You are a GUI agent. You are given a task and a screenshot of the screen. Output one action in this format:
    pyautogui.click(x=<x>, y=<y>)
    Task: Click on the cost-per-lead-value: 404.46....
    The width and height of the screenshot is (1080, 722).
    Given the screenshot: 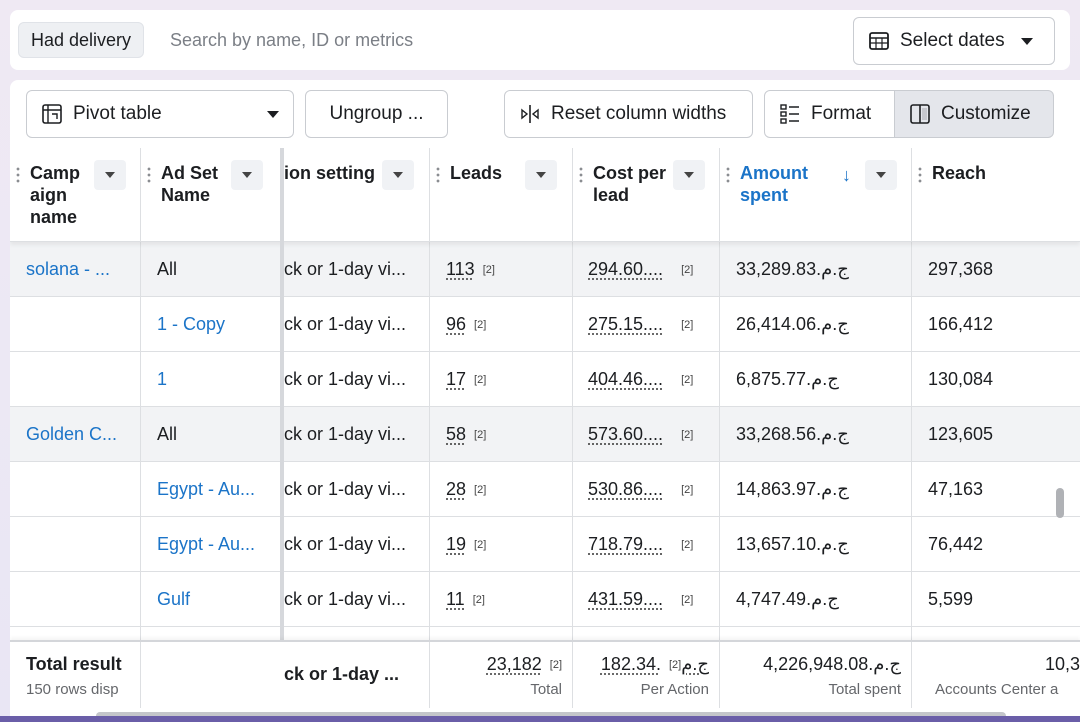 What is the action you would take?
    pyautogui.click(x=625, y=379)
    